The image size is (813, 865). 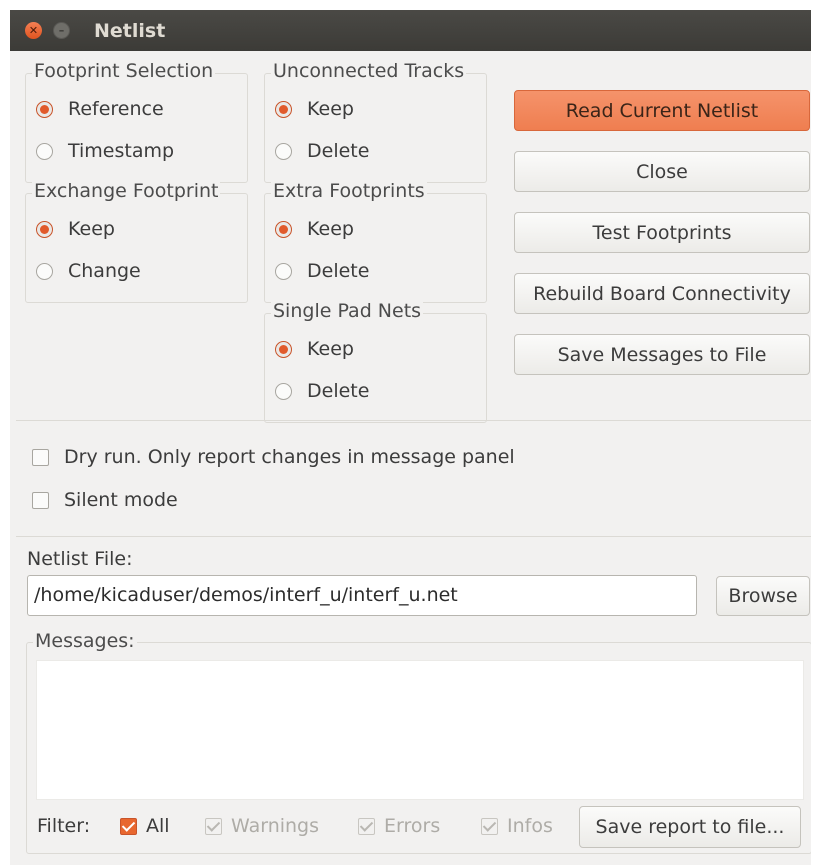 I want to click on radio-tracks-keep: Keep, so click(x=314, y=109).